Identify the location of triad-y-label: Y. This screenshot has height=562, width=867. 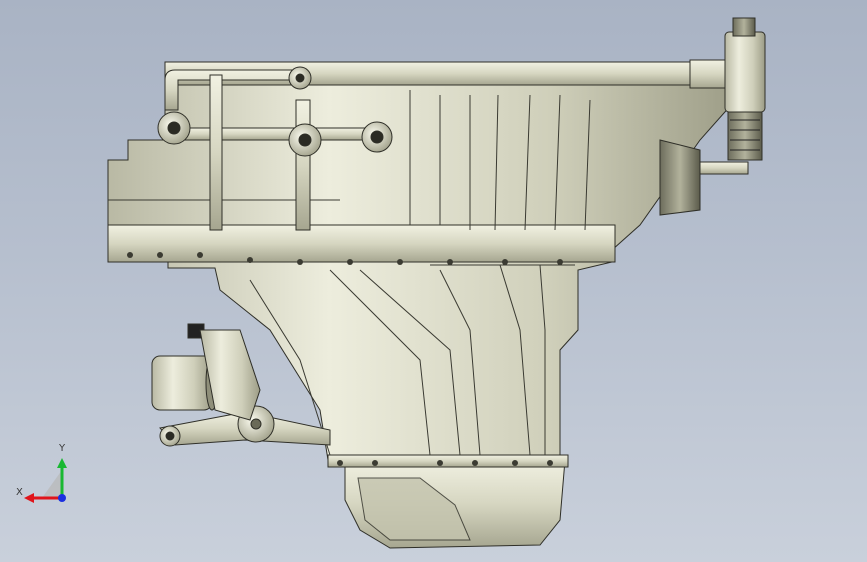
(62, 448).